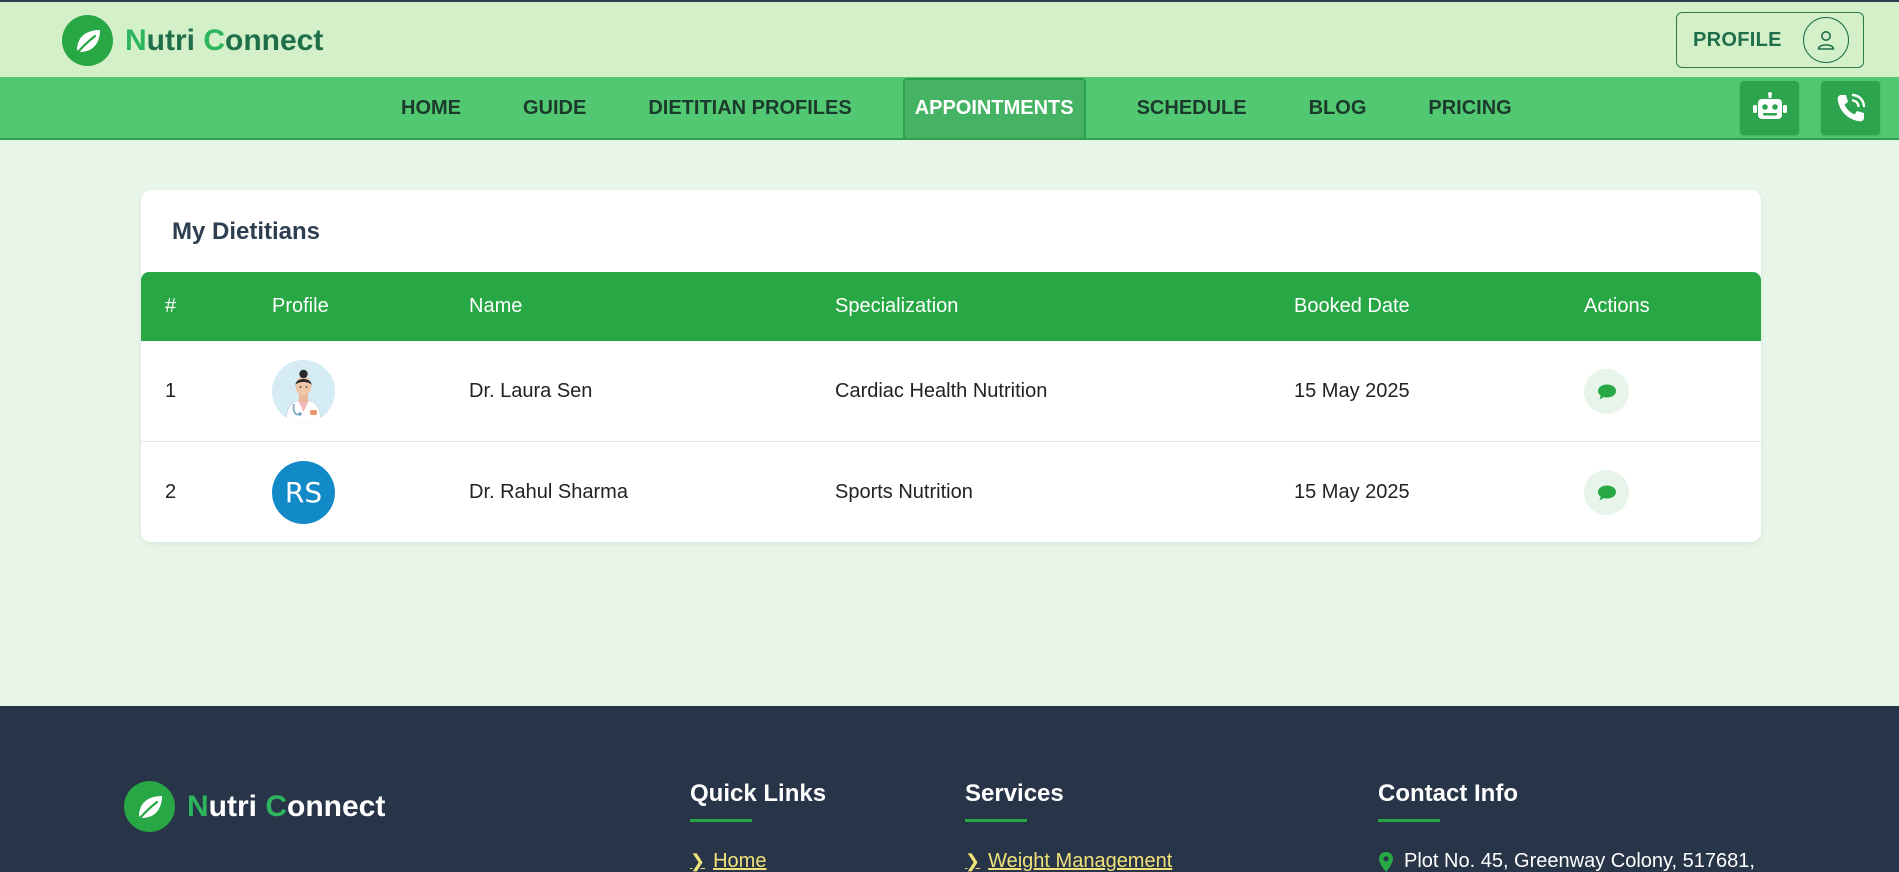 This screenshot has height=872, width=1899. Describe the element at coordinates (531, 391) in the screenshot. I see `dietitian-name: Dr. Laura Sen` at that location.